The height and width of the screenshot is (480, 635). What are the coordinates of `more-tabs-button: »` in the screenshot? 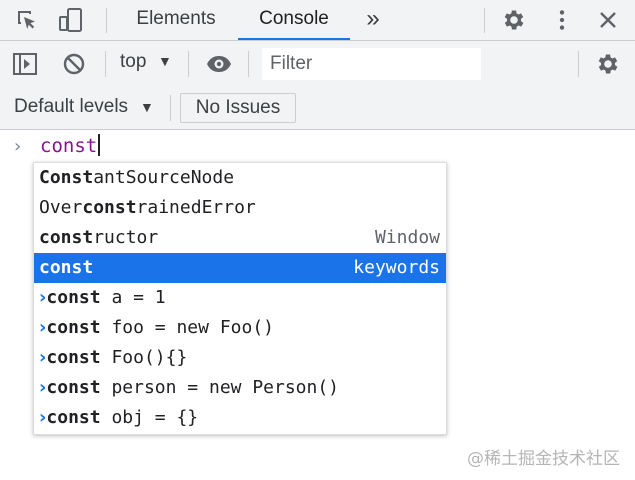 It's located at (373, 20).